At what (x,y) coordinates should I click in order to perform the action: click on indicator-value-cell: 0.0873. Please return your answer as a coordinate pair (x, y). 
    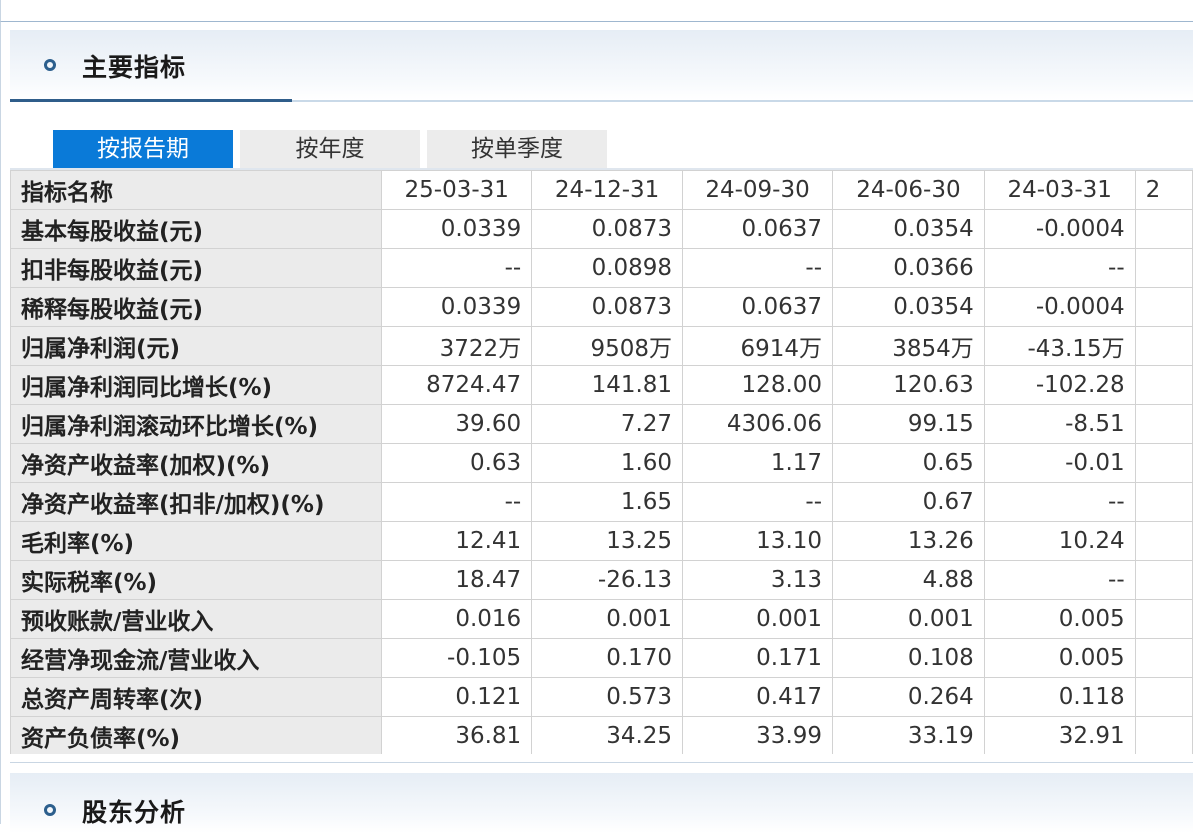
    Looking at the image, I should click on (607, 307).